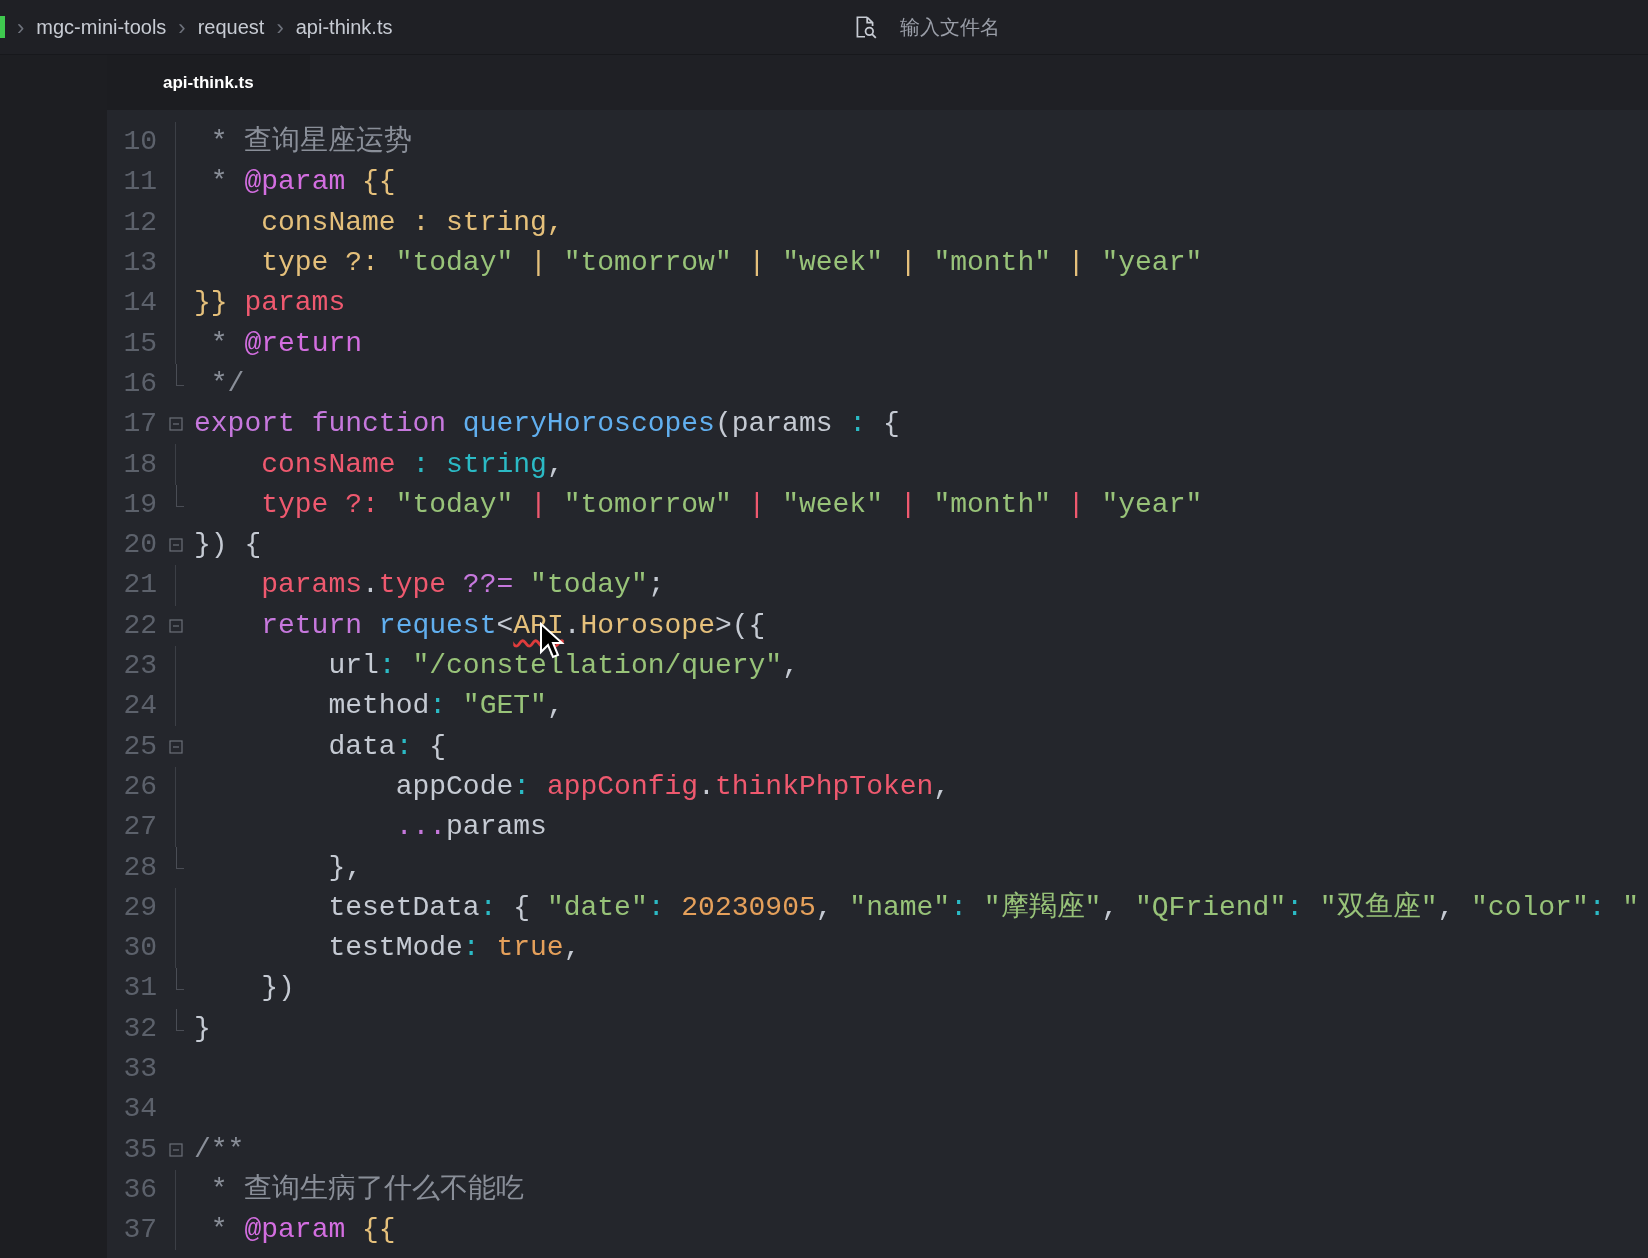  What do you see at coordinates (139, 948) in the screenshot?
I see `line-number: 30` at bounding box center [139, 948].